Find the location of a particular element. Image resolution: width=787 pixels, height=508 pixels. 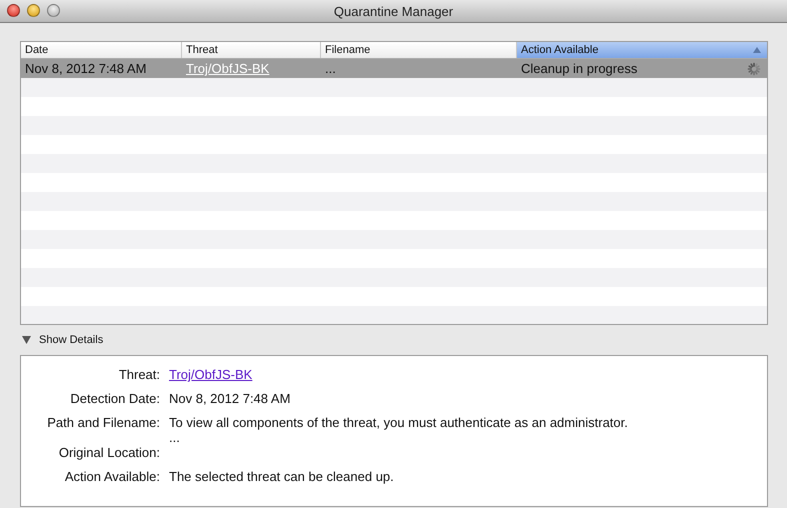

field-label: Detection Date: is located at coordinates (114, 399).